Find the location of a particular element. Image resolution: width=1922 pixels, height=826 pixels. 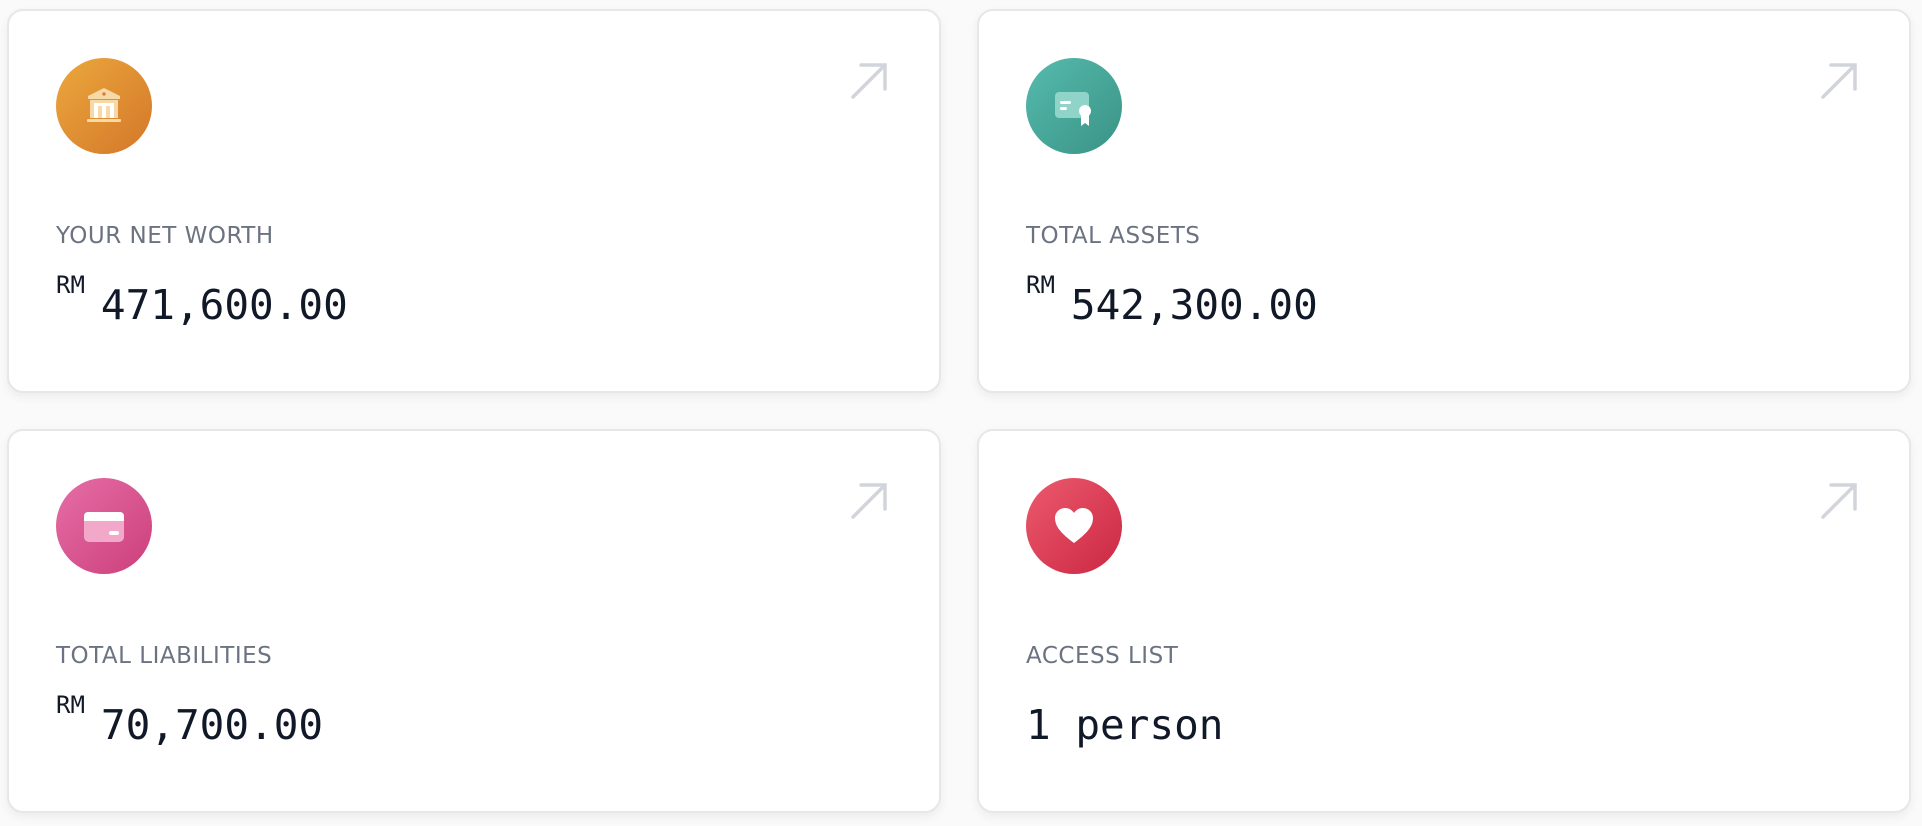

card-value: RM 542,300.00 is located at coordinates (1172, 299).